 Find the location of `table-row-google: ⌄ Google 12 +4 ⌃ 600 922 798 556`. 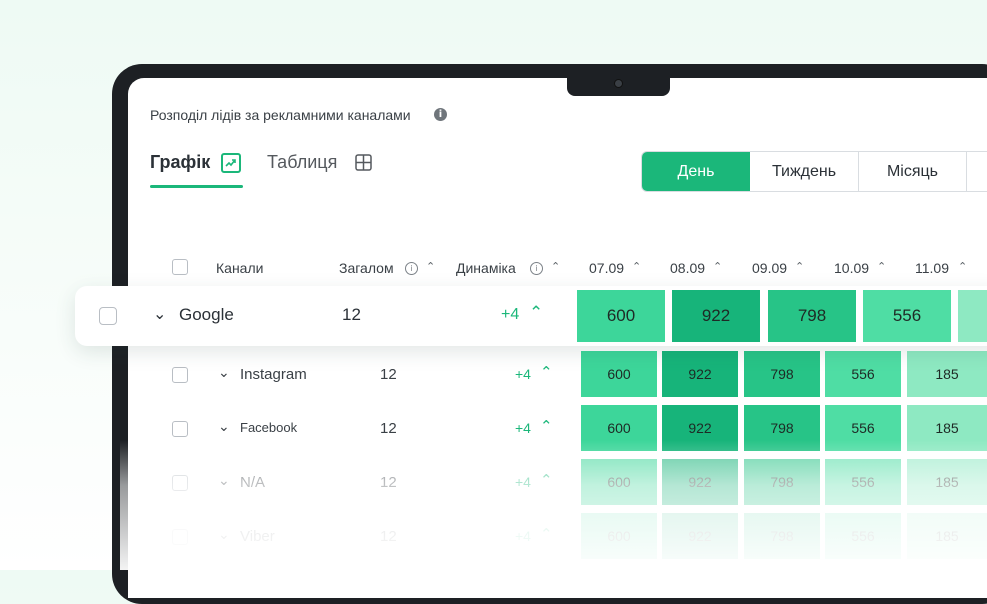

table-row-google: ⌄ Google 12 +4 ⌃ 600 922 798 556 is located at coordinates (531, 316).